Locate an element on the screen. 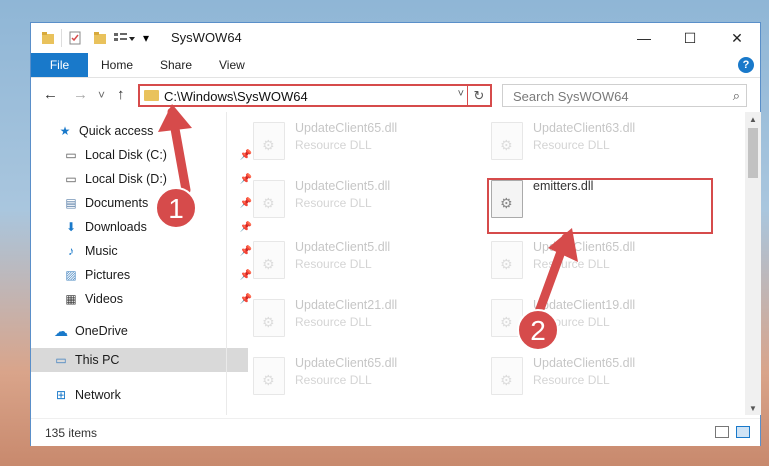 This screenshot has height=466, width=769. file-name: UpdateClient21.dll is located at coordinates (346, 305).